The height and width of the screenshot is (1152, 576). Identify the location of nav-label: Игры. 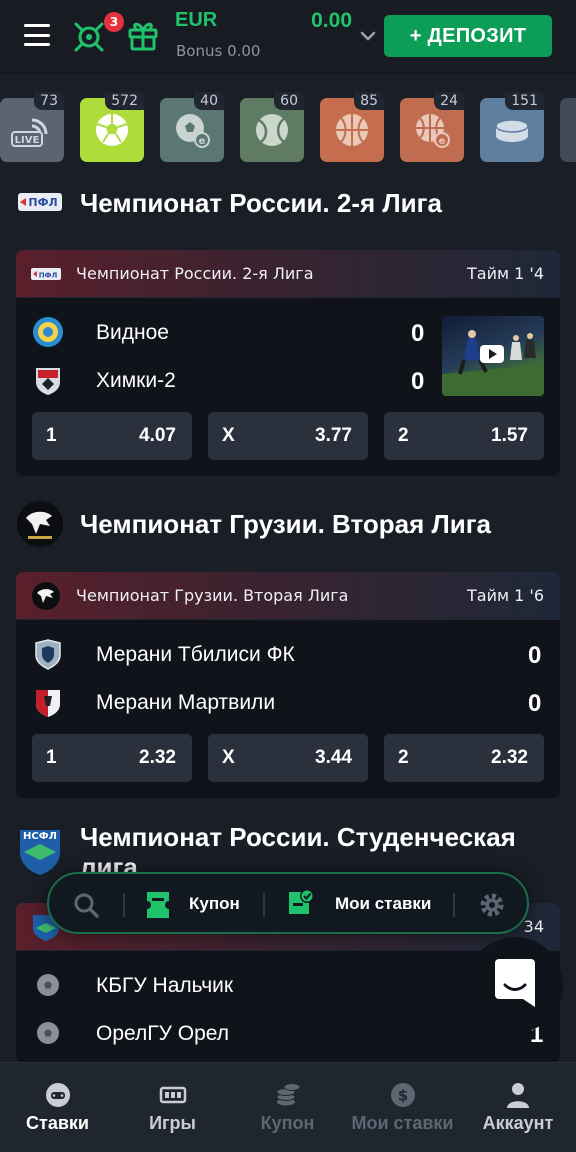
(172, 1123).